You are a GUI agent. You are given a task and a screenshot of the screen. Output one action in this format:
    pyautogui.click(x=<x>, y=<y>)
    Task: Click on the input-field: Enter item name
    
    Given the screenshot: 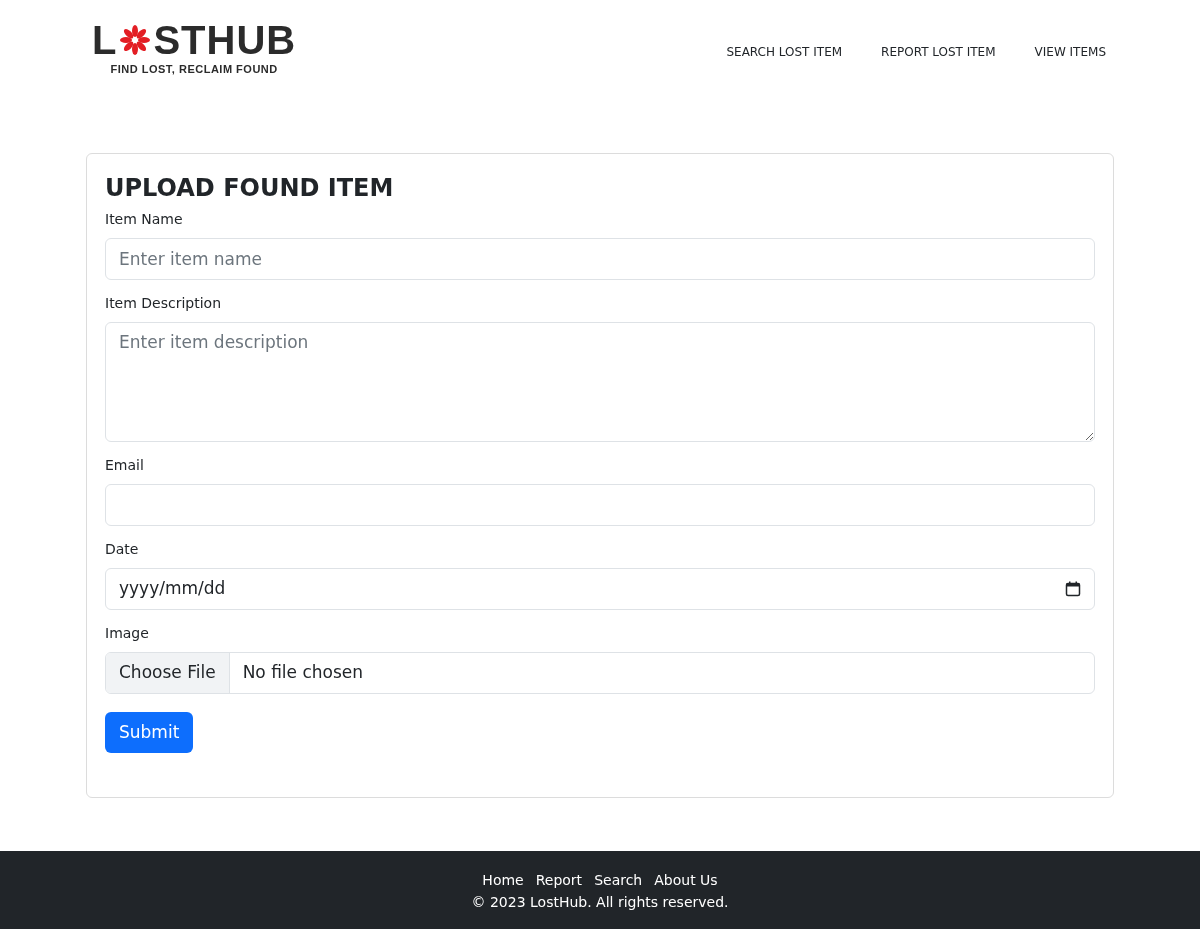 What is the action you would take?
    pyautogui.click(x=600, y=259)
    